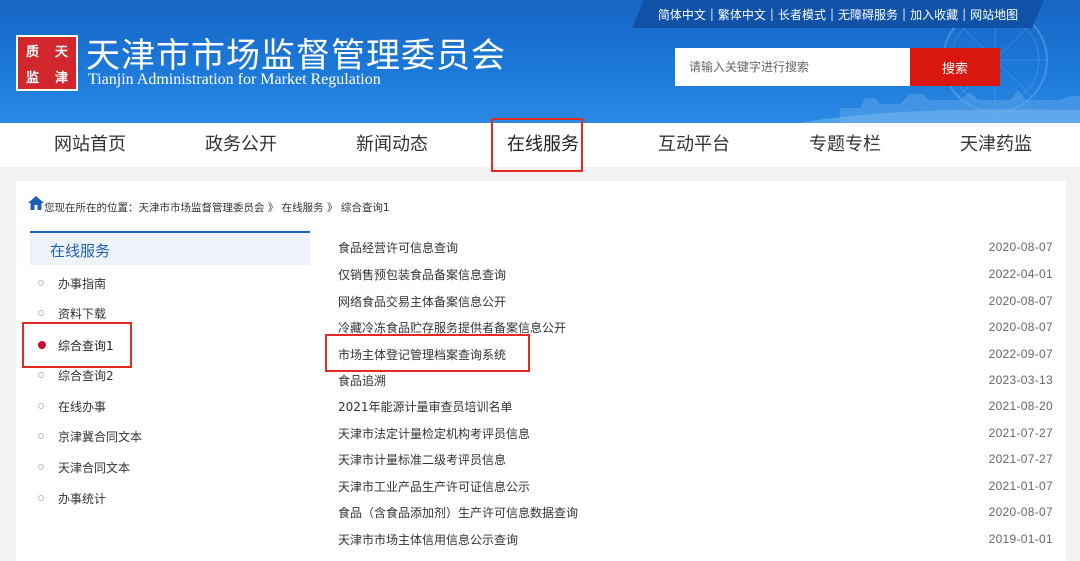 The height and width of the screenshot is (561, 1080). Describe the element at coordinates (86, 375) in the screenshot. I see `sidebar-item-label: 综合查询2` at that location.